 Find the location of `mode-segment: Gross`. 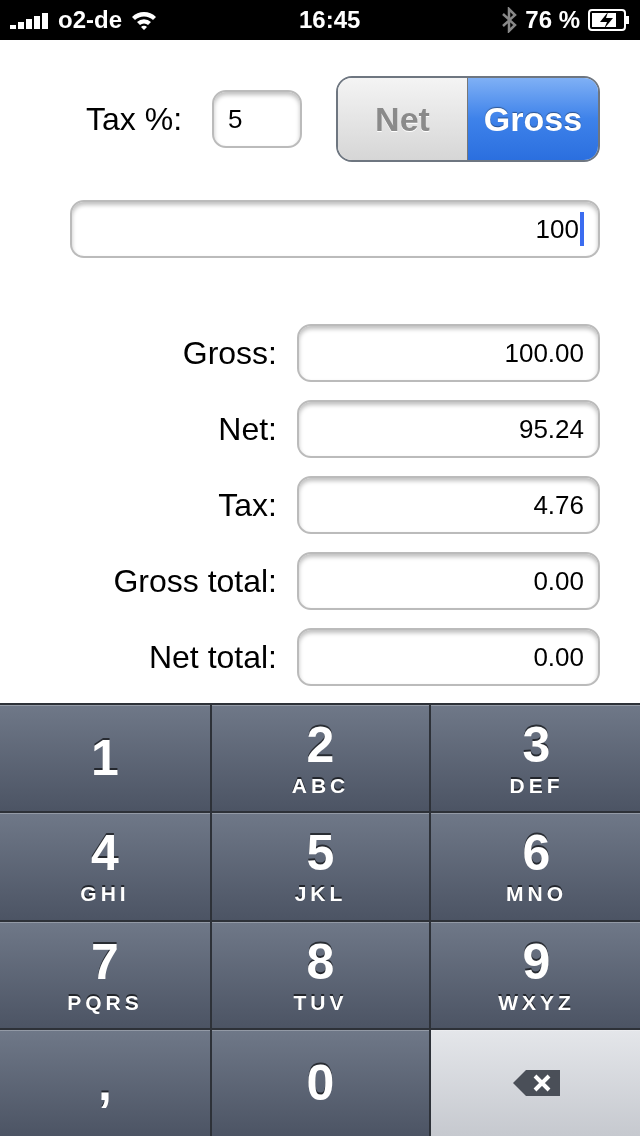

mode-segment: Gross is located at coordinates (533, 119).